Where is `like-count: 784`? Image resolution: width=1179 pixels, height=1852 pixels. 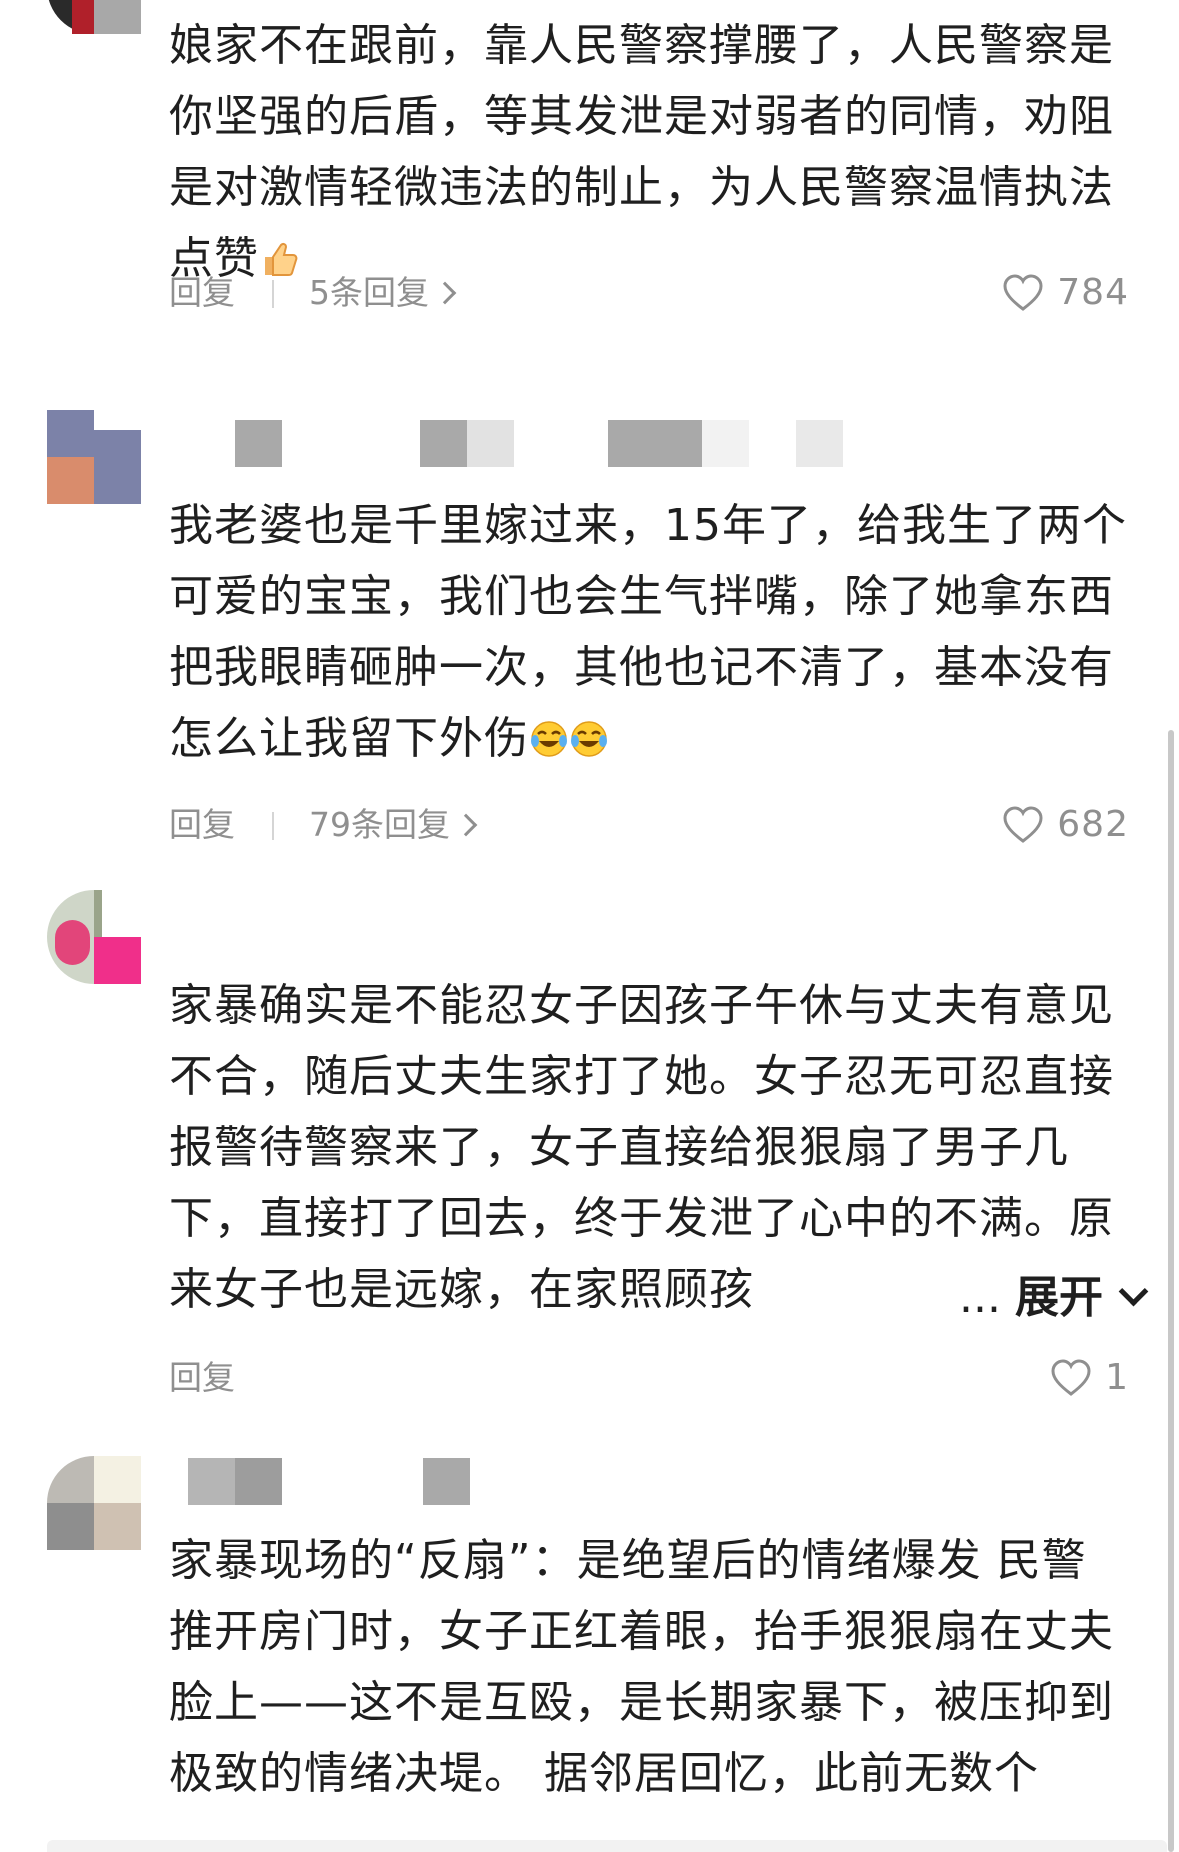
like-count: 784 is located at coordinates (1093, 292).